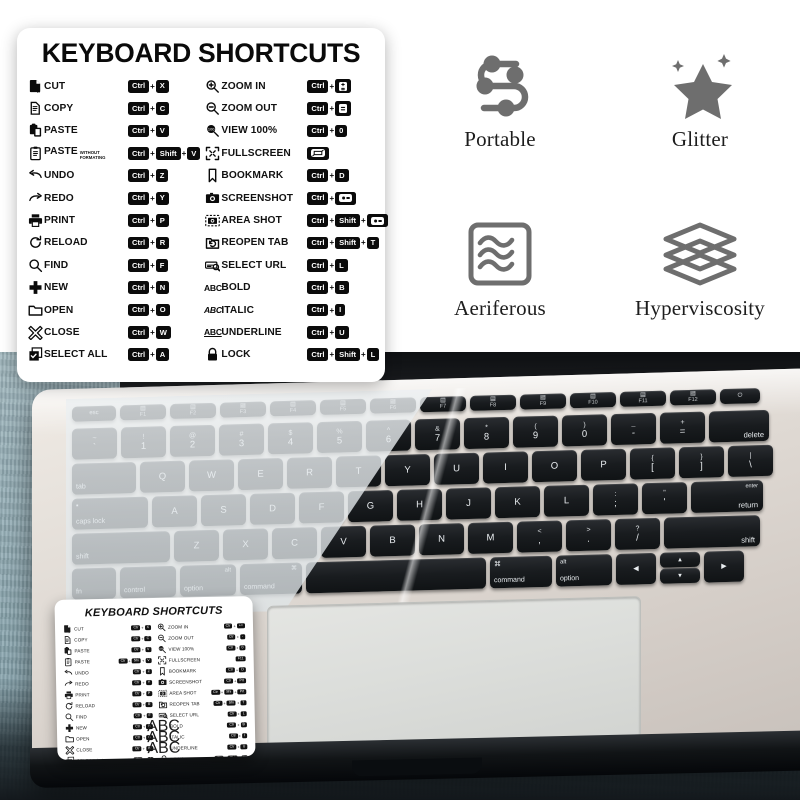 The height and width of the screenshot is (800, 800). What do you see at coordinates (113, 131) in the screenshot?
I see `shortcut-row: PASTE Ctrl + V` at bounding box center [113, 131].